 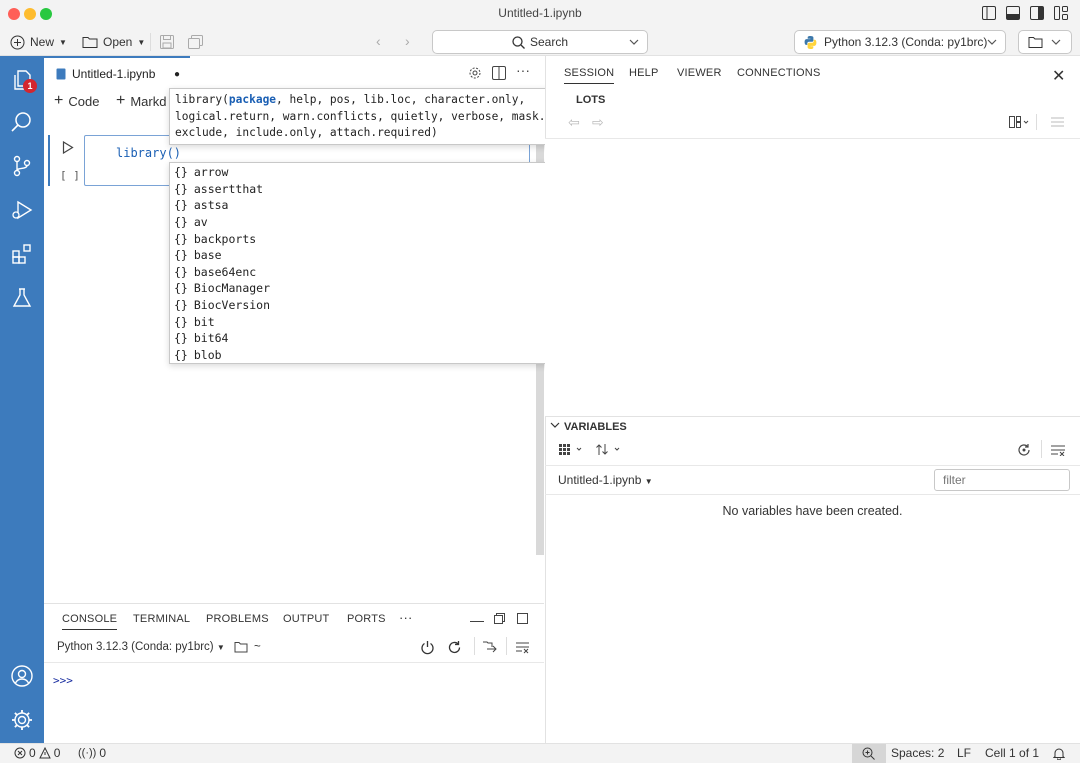 What do you see at coordinates (237, 619) in the screenshot?
I see `tab-problems: PROBLEMS` at bounding box center [237, 619].